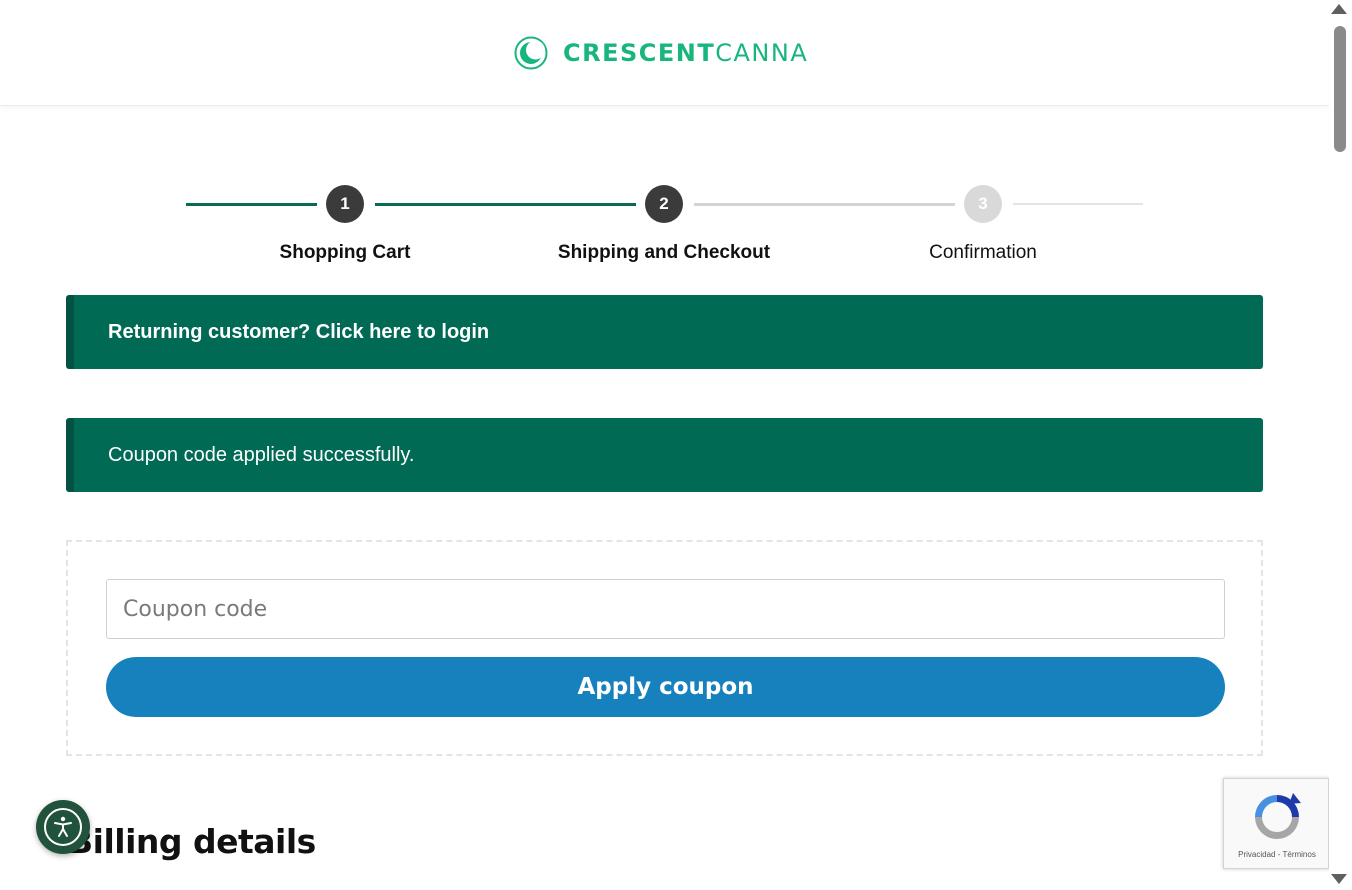 The height and width of the screenshot is (890, 1352). What do you see at coordinates (664, 252) in the screenshot?
I see `step-2-label: Shipping and Checkout` at bounding box center [664, 252].